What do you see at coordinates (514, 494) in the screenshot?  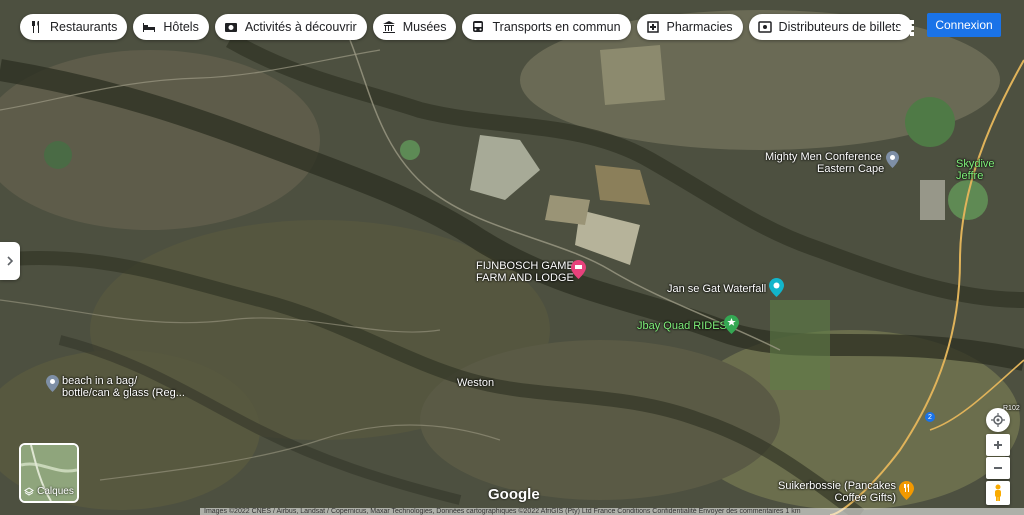 I see `google-logo: Google` at bounding box center [514, 494].